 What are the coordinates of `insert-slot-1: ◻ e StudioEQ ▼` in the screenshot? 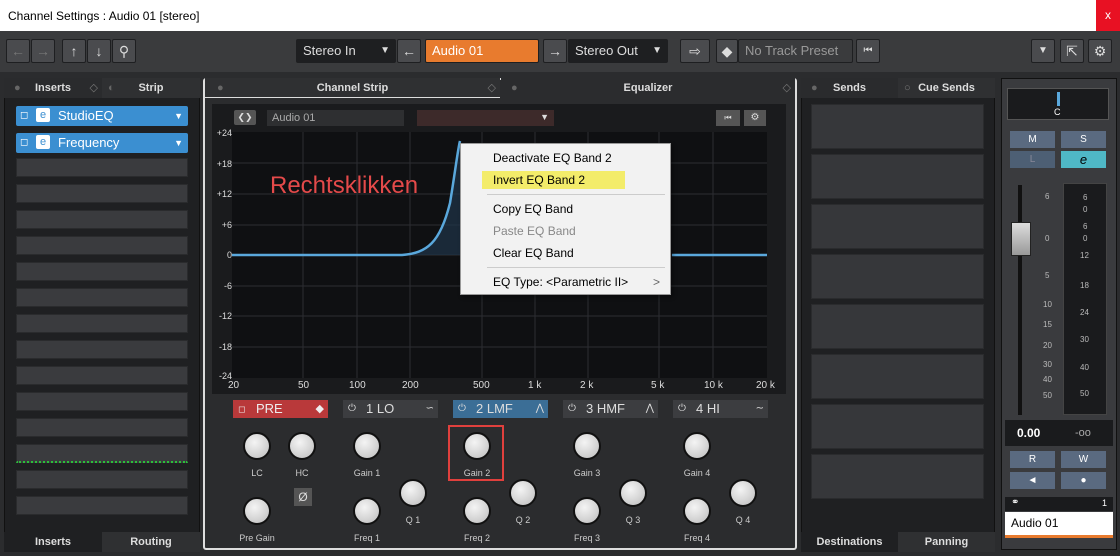 It's located at (102, 116).